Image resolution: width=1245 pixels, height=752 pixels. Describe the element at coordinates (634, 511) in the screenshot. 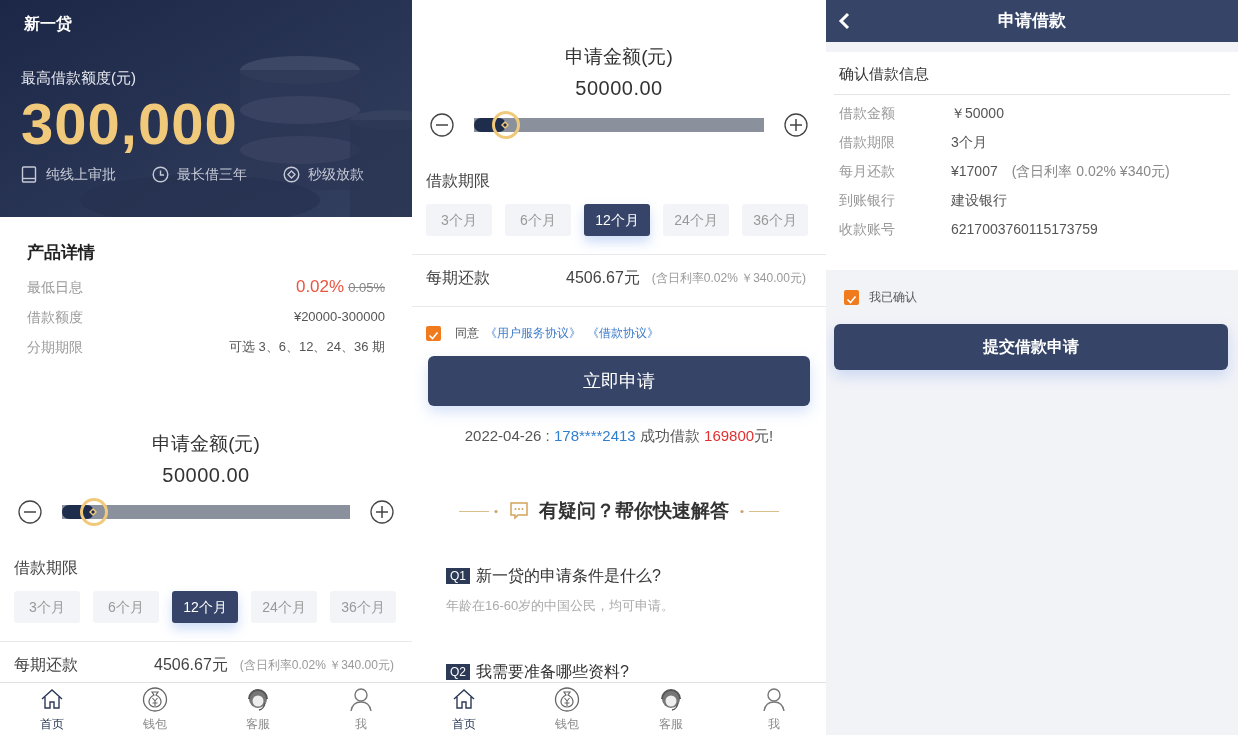

I see `faq-title: 有疑问？帮你快速解答` at that location.